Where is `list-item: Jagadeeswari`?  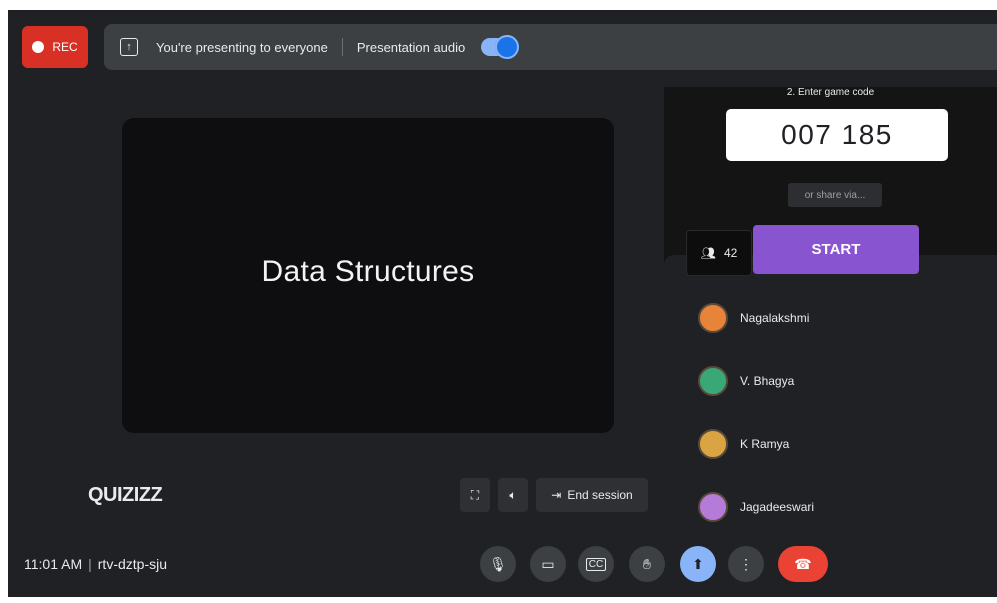 list-item: Jagadeeswari is located at coordinates (756, 507).